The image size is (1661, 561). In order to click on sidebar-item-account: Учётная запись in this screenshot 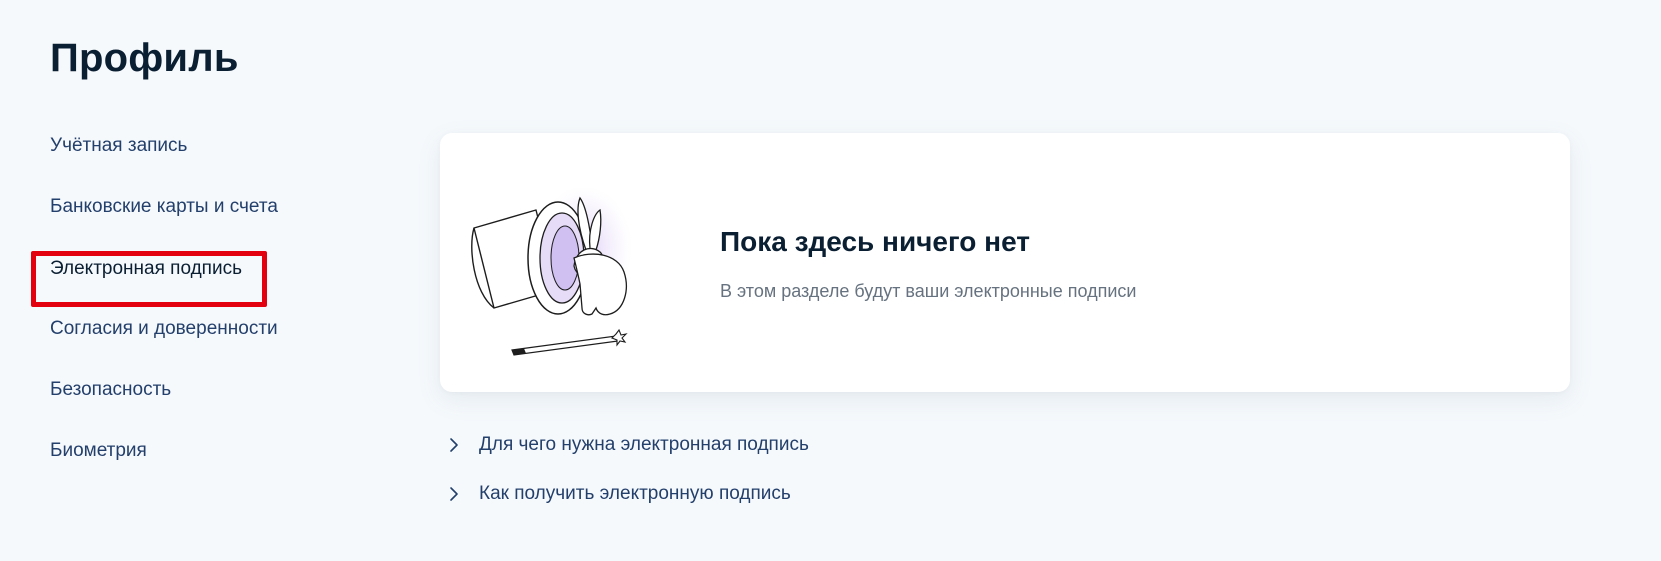, I will do `click(118, 146)`.